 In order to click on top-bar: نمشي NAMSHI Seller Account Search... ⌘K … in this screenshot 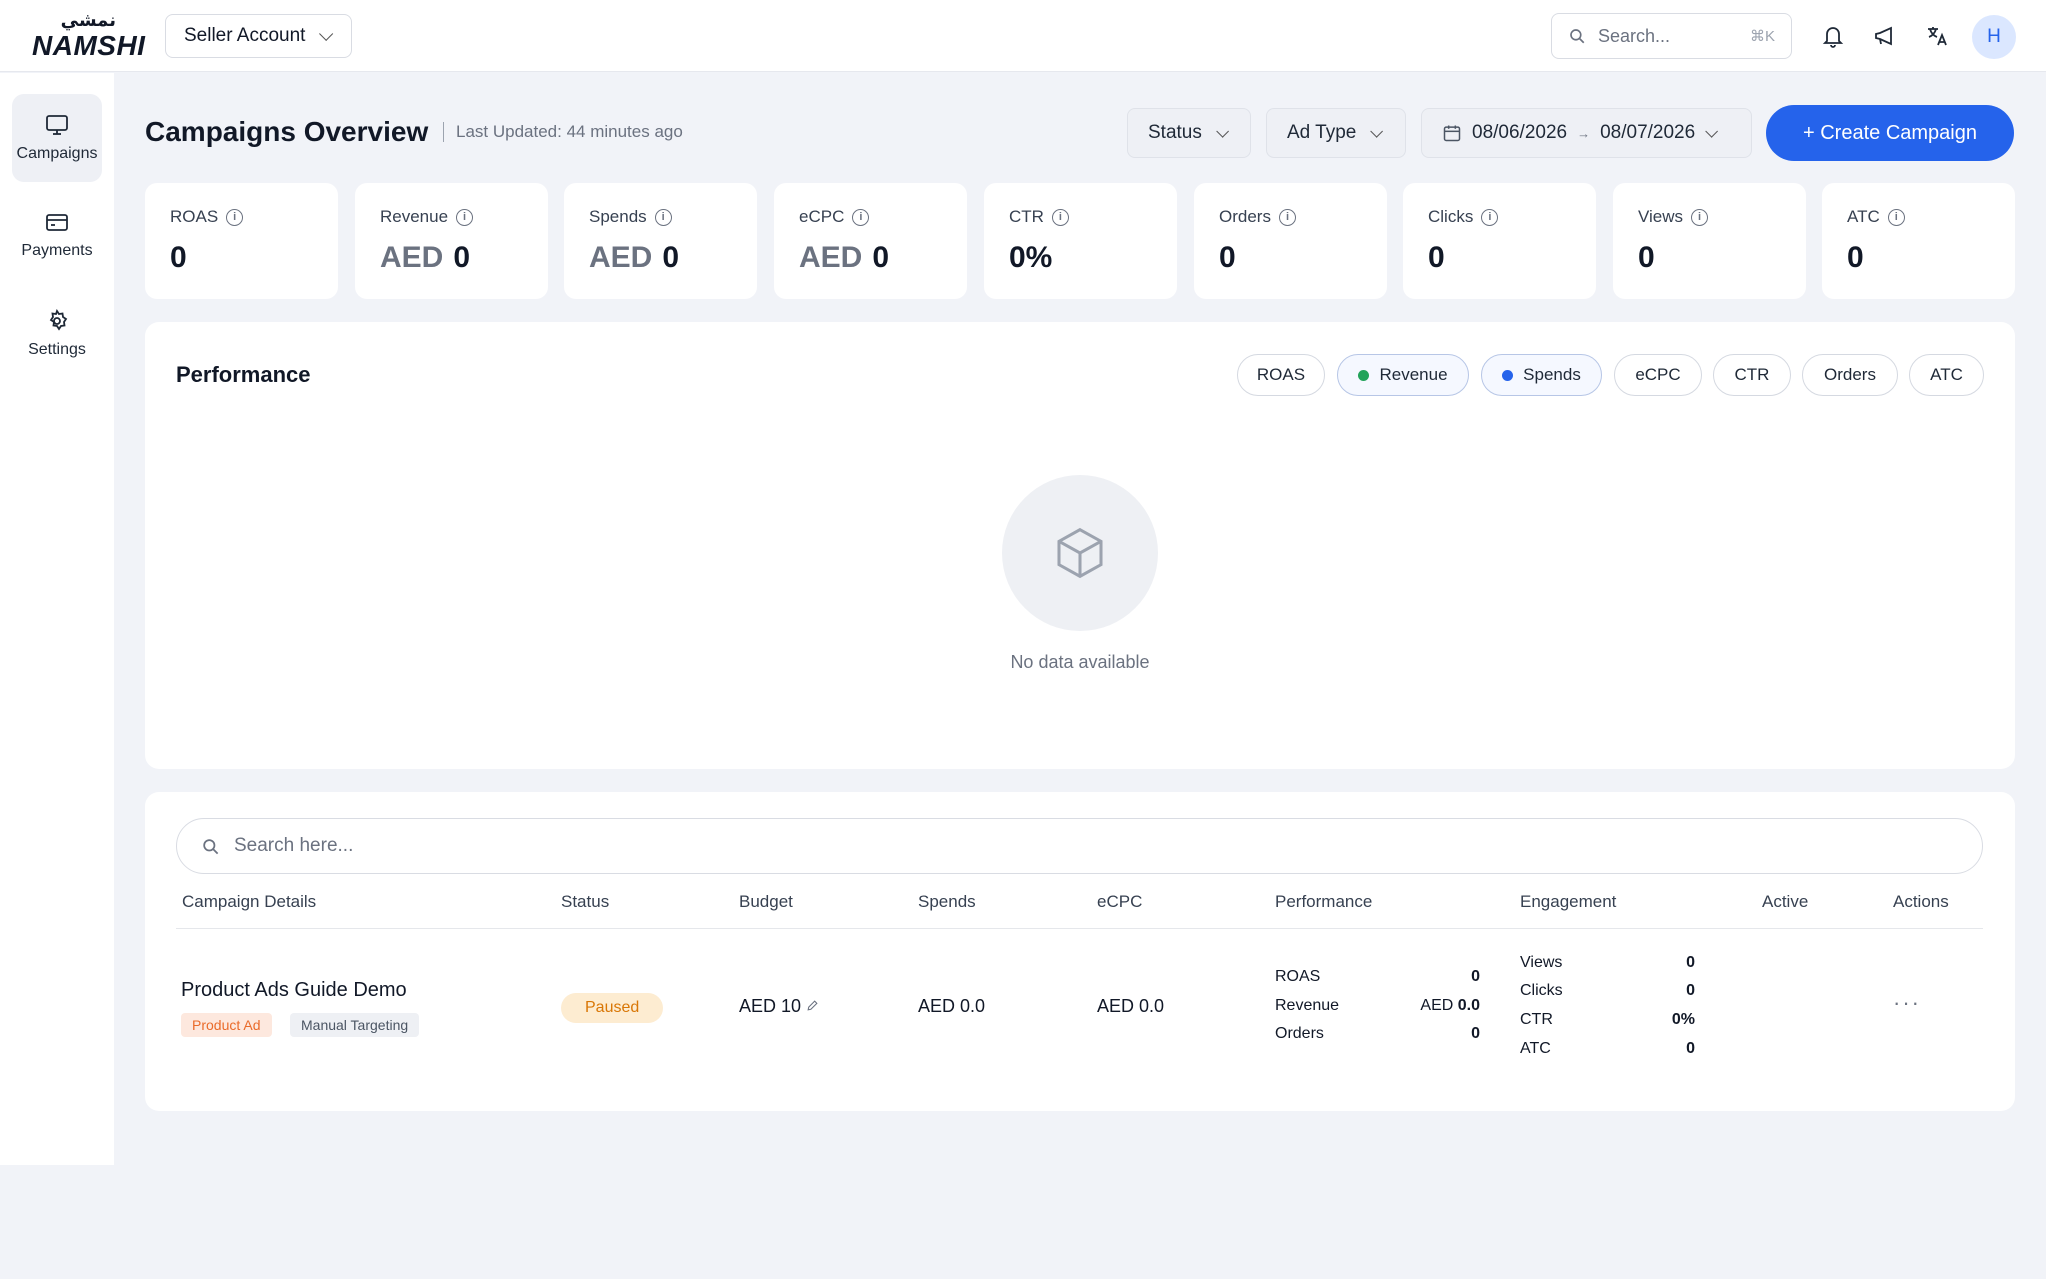, I will do `click(1023, 36)`.